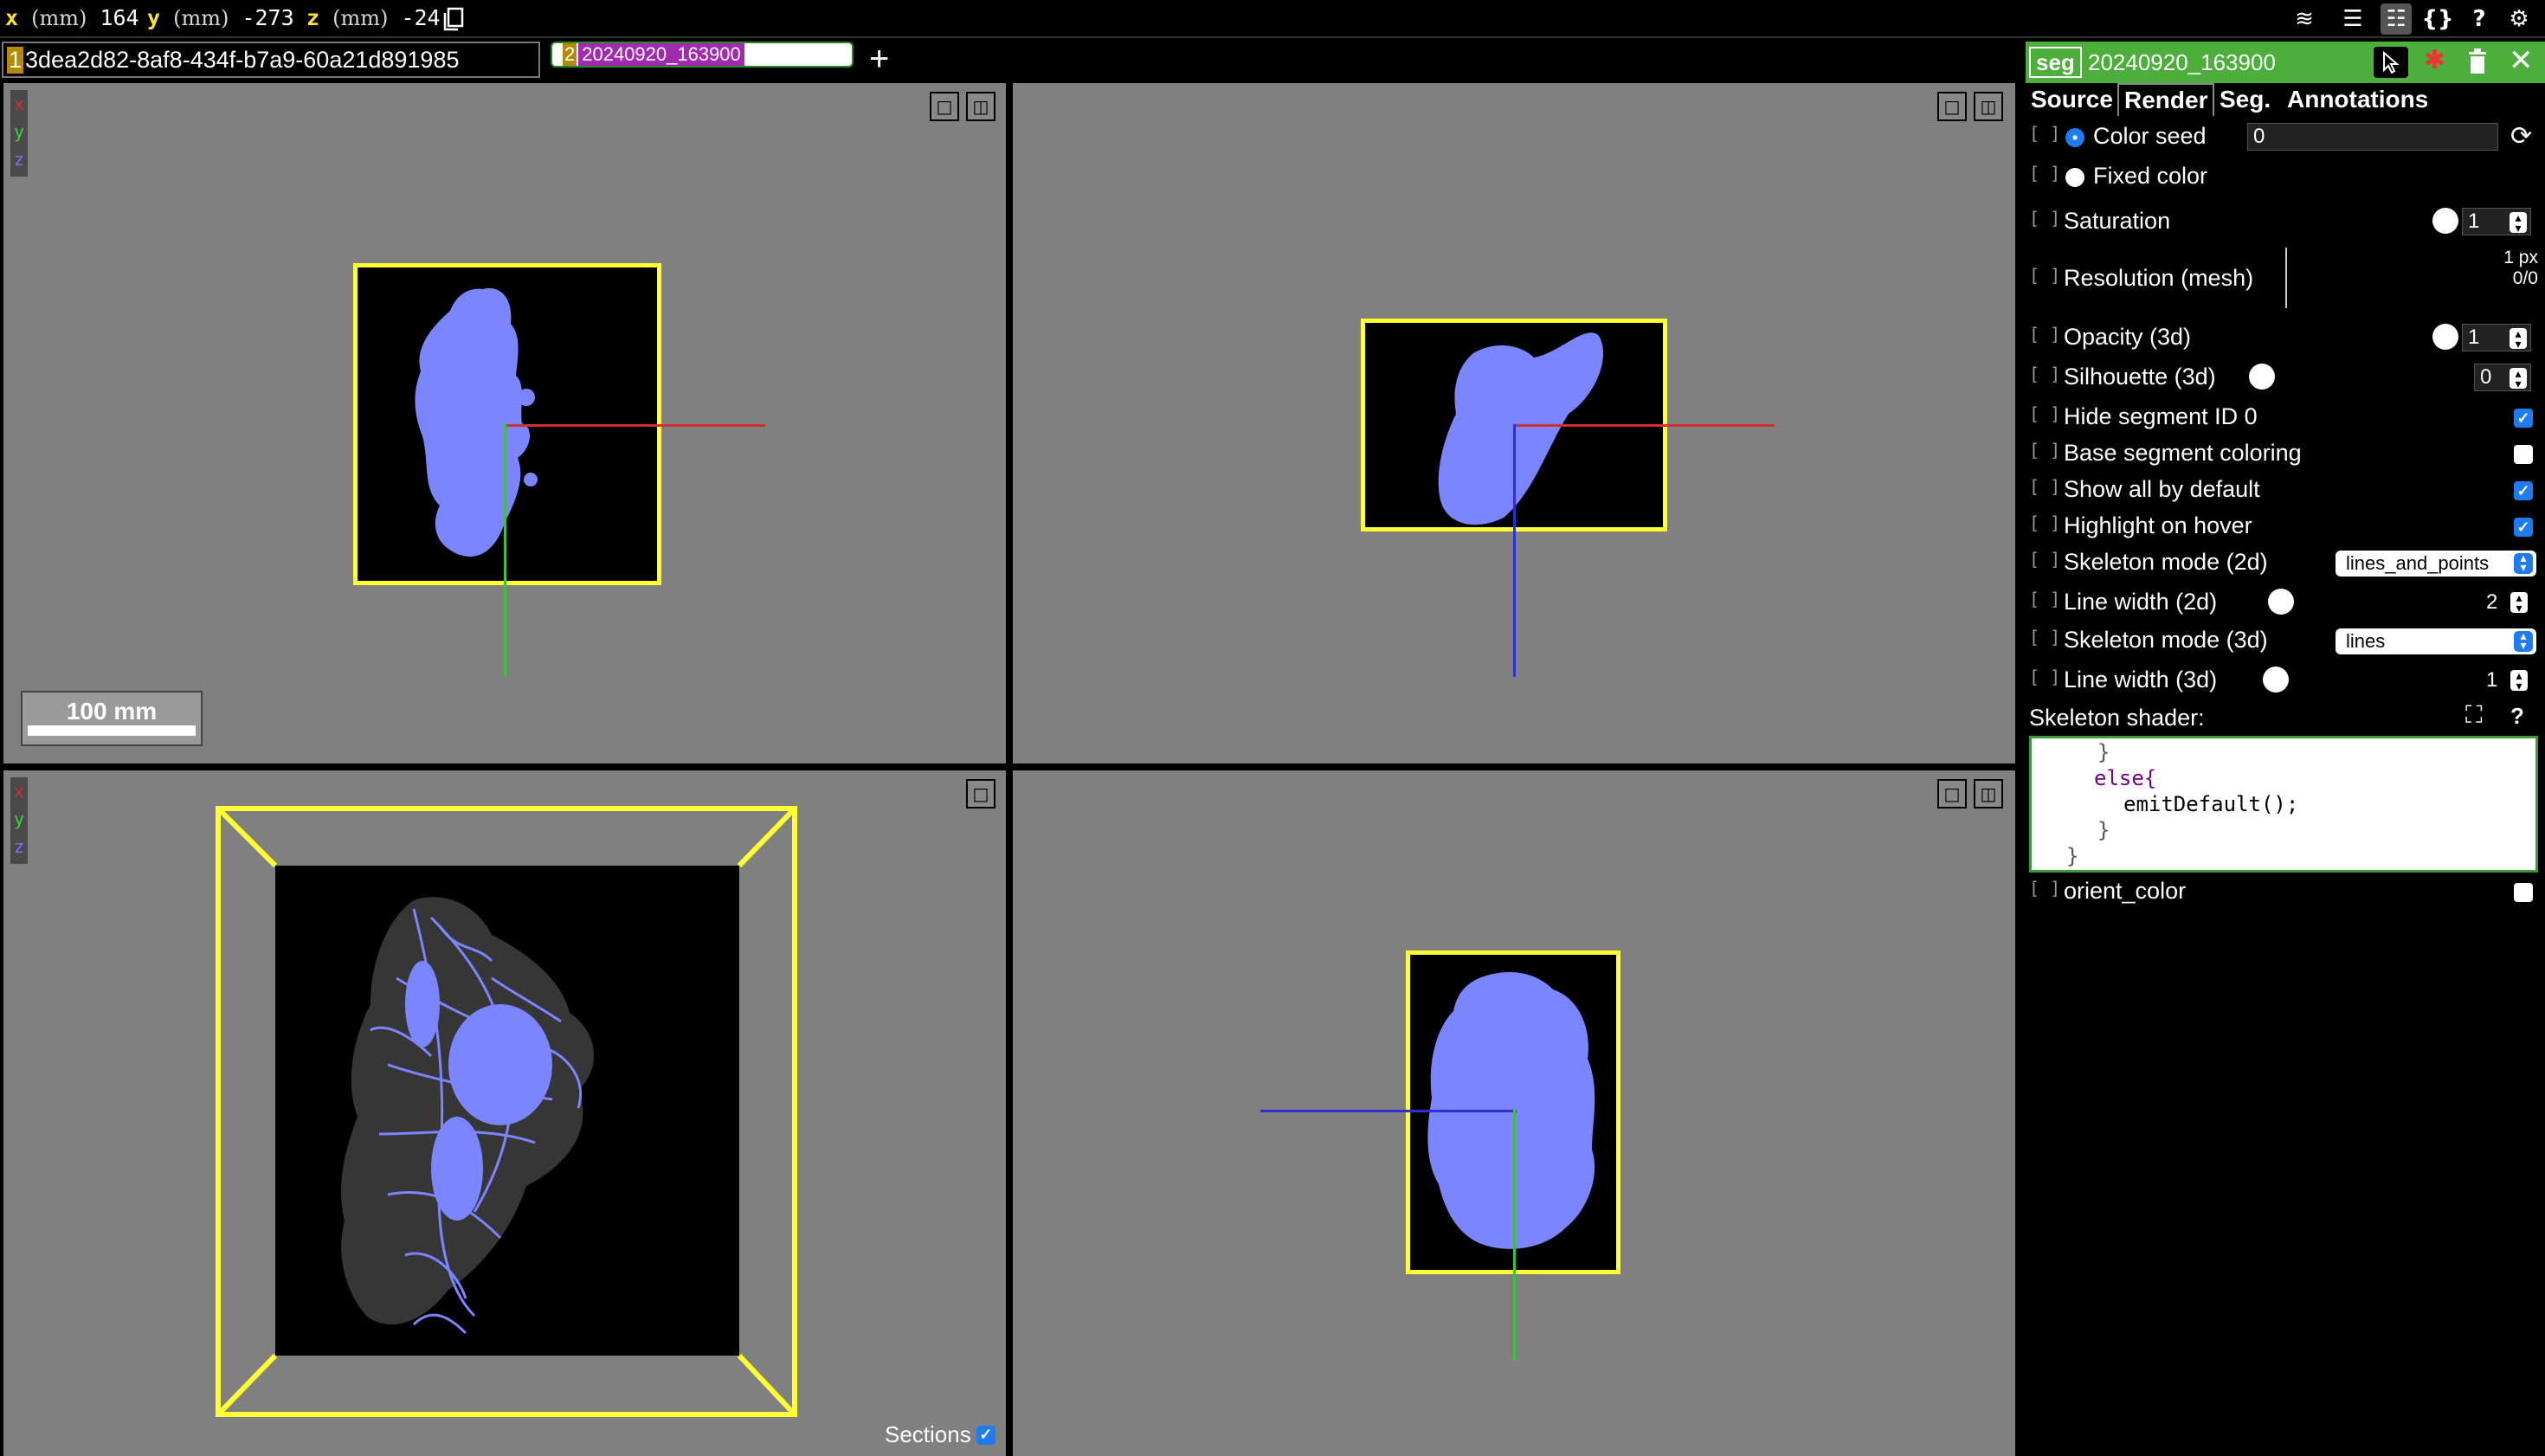 The width and height of the screenshot is (2545, 1456). What do you see at coordinates (2522, 60) in the screenshot?
I see `close-icon: ✕` at bounding box center [2522, 60].